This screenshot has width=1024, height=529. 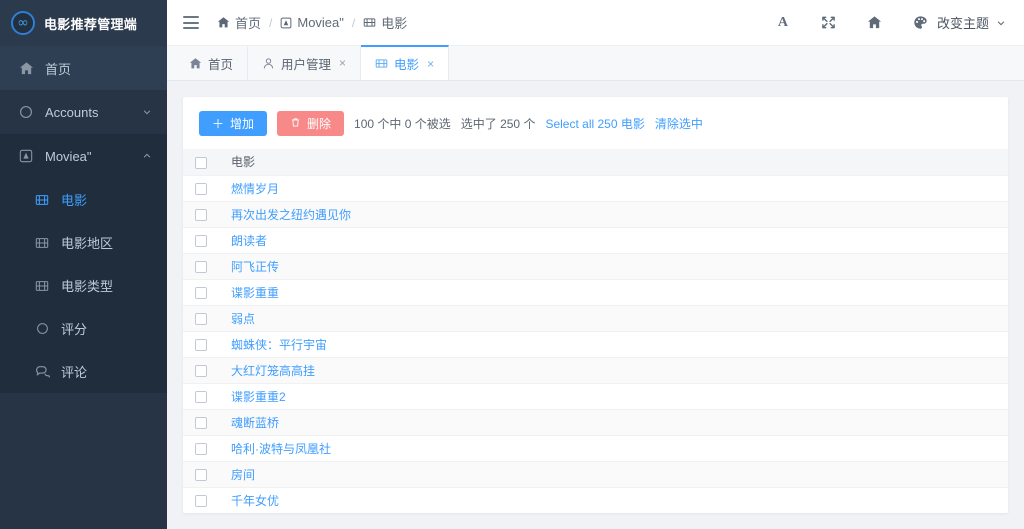 I want to click on table-row: 蜘蛛侠：平行宇宙, so click(x=595, y=344).